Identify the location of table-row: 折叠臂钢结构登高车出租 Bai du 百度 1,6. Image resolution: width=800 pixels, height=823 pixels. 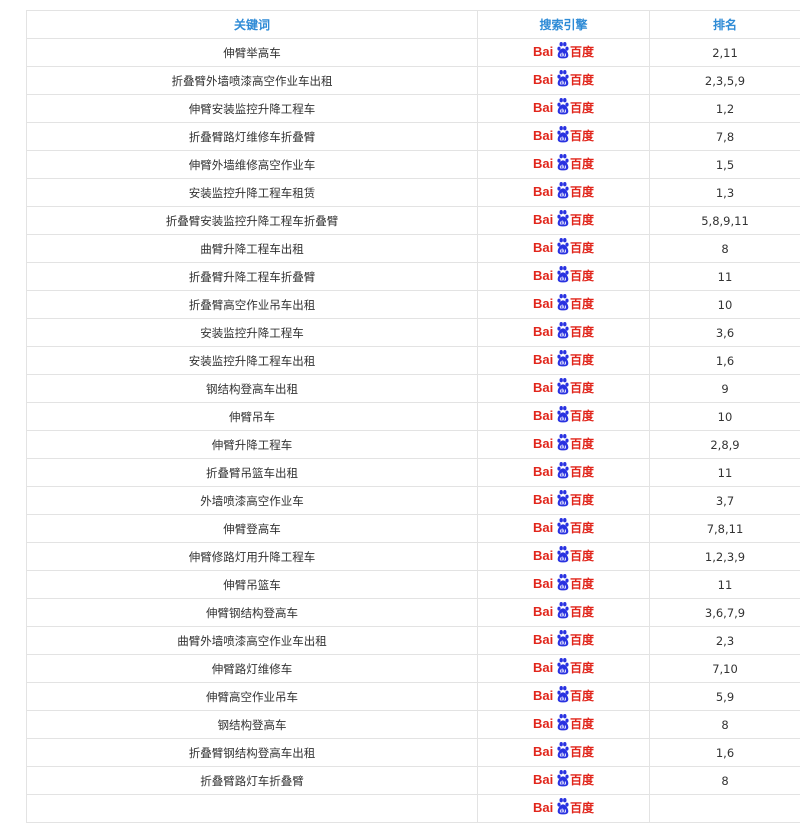
(413, 753).